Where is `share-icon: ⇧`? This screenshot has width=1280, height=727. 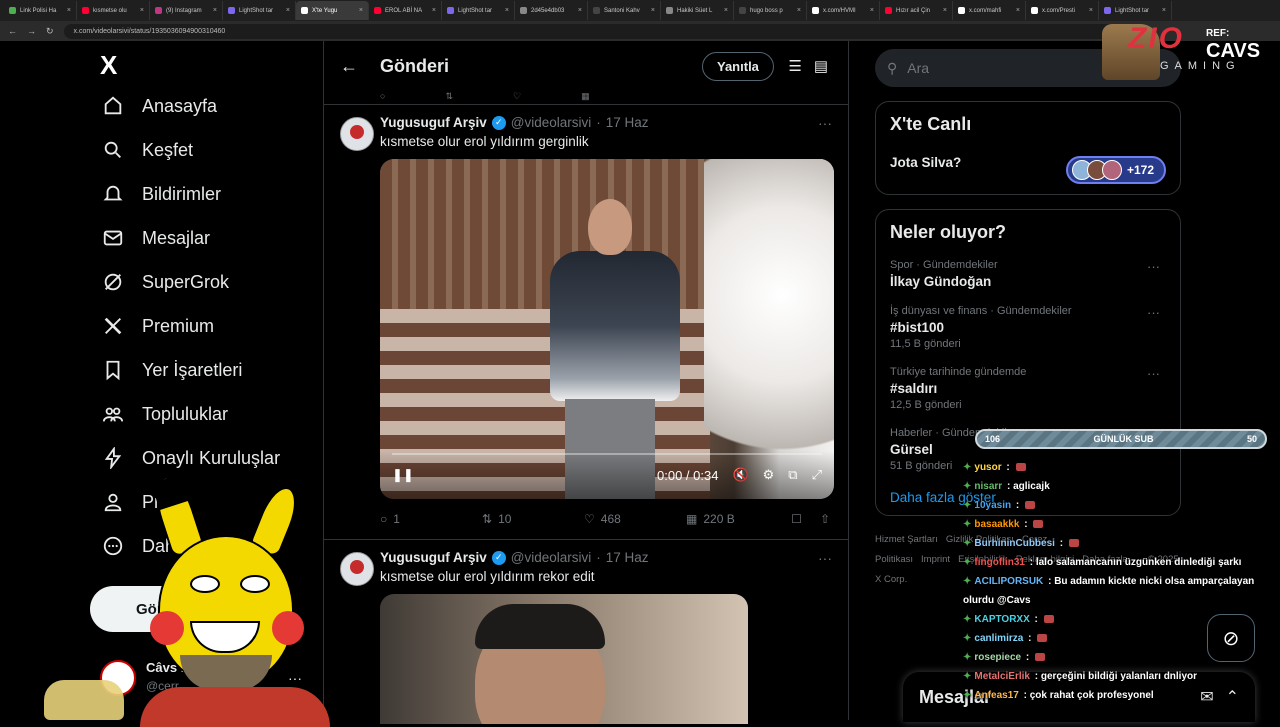 share-icon: ⇧ is located at coordinates (825, 519).